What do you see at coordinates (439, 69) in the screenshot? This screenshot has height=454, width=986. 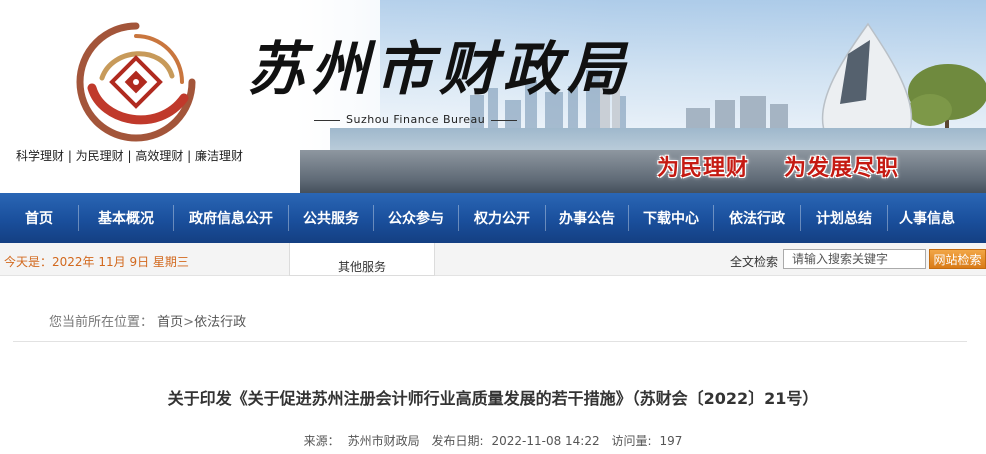 I see `site-title: 苏州市财政局` at bounding box center [439, 69].